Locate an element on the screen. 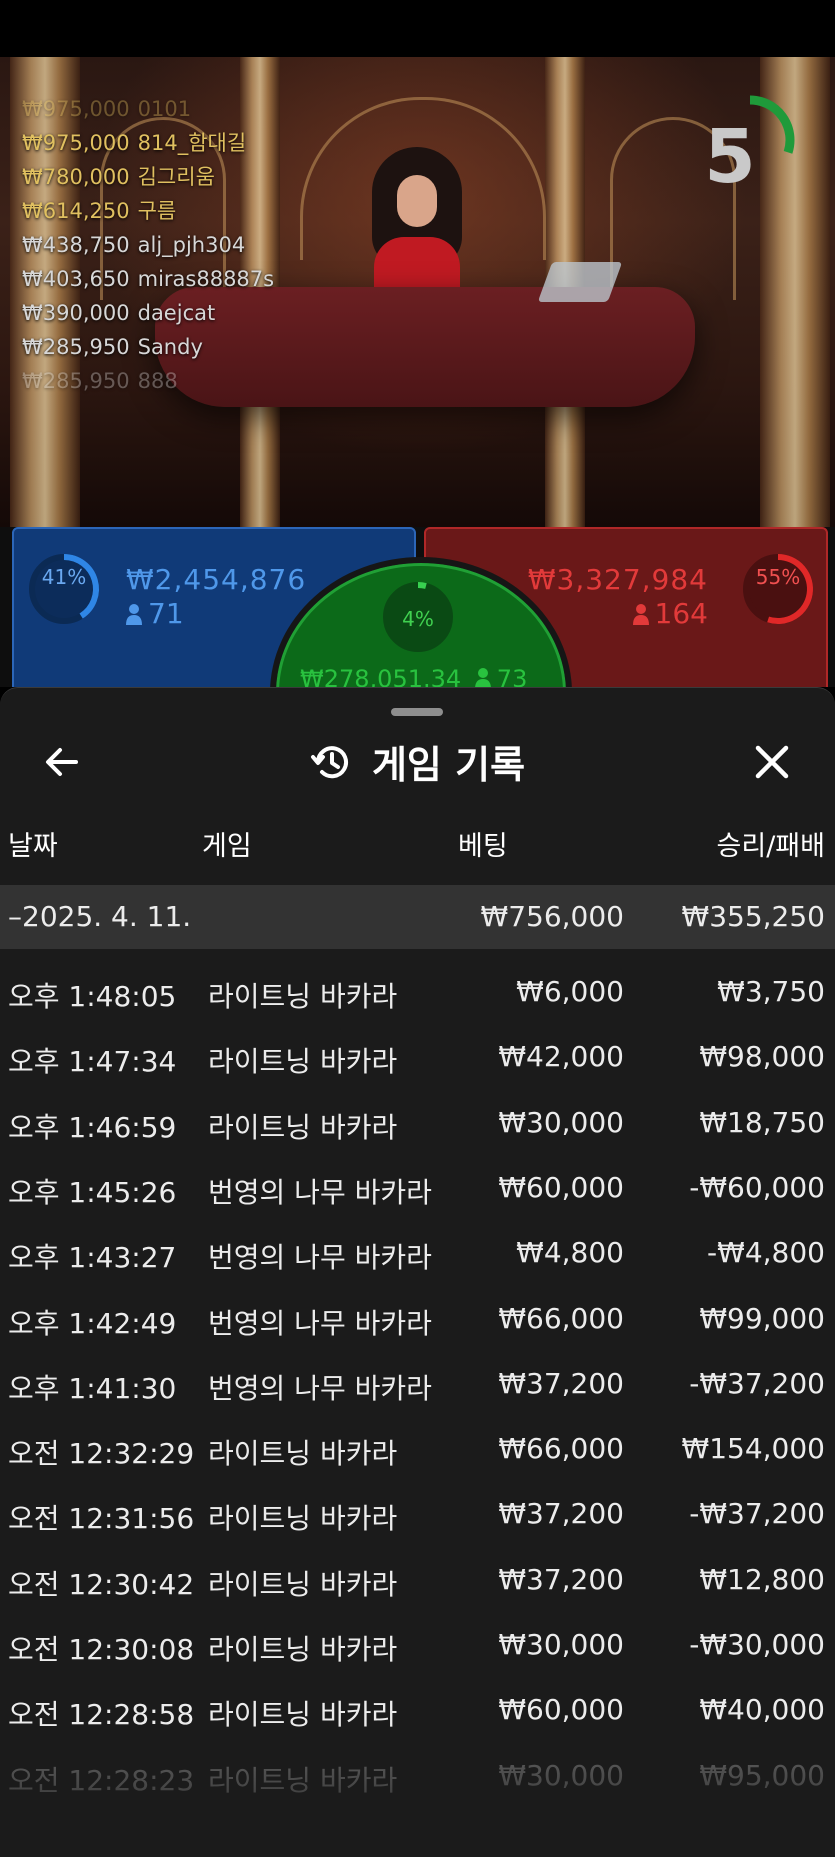  banker-count: 164 is located at coordinates (670, 613).